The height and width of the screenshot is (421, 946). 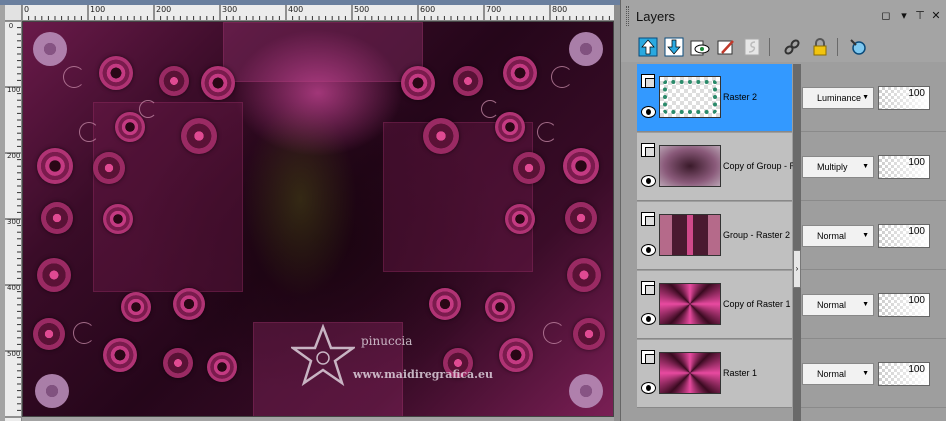 What do you see at coordinates (820, 47) in the screenshot?
I see `lock-button` at bounding box center [820, 47].